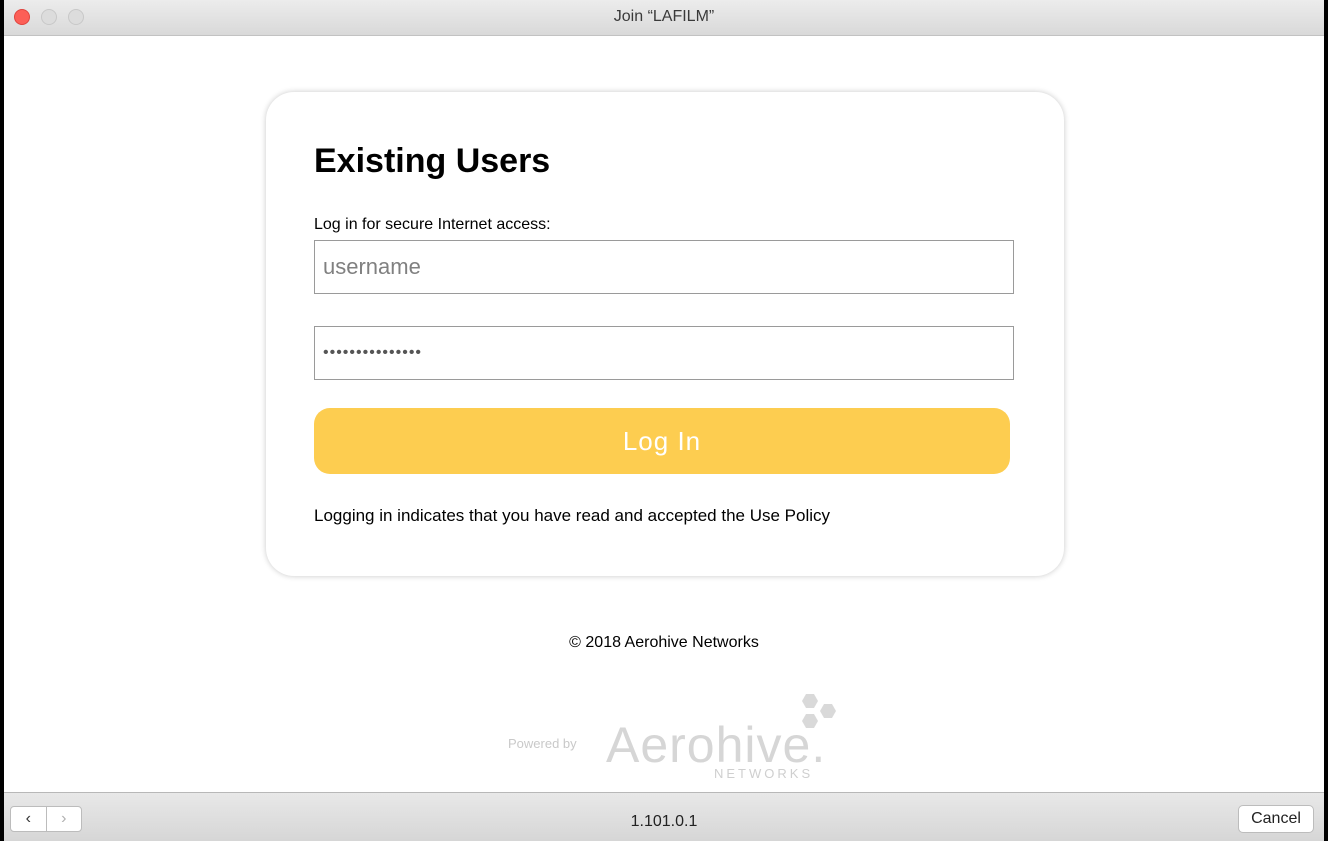 This screenshot has width=1328, height=841. What do you see at coordinates (664, 267) in the screenshot?
I see `username-input` at bounding box center [664, 267].